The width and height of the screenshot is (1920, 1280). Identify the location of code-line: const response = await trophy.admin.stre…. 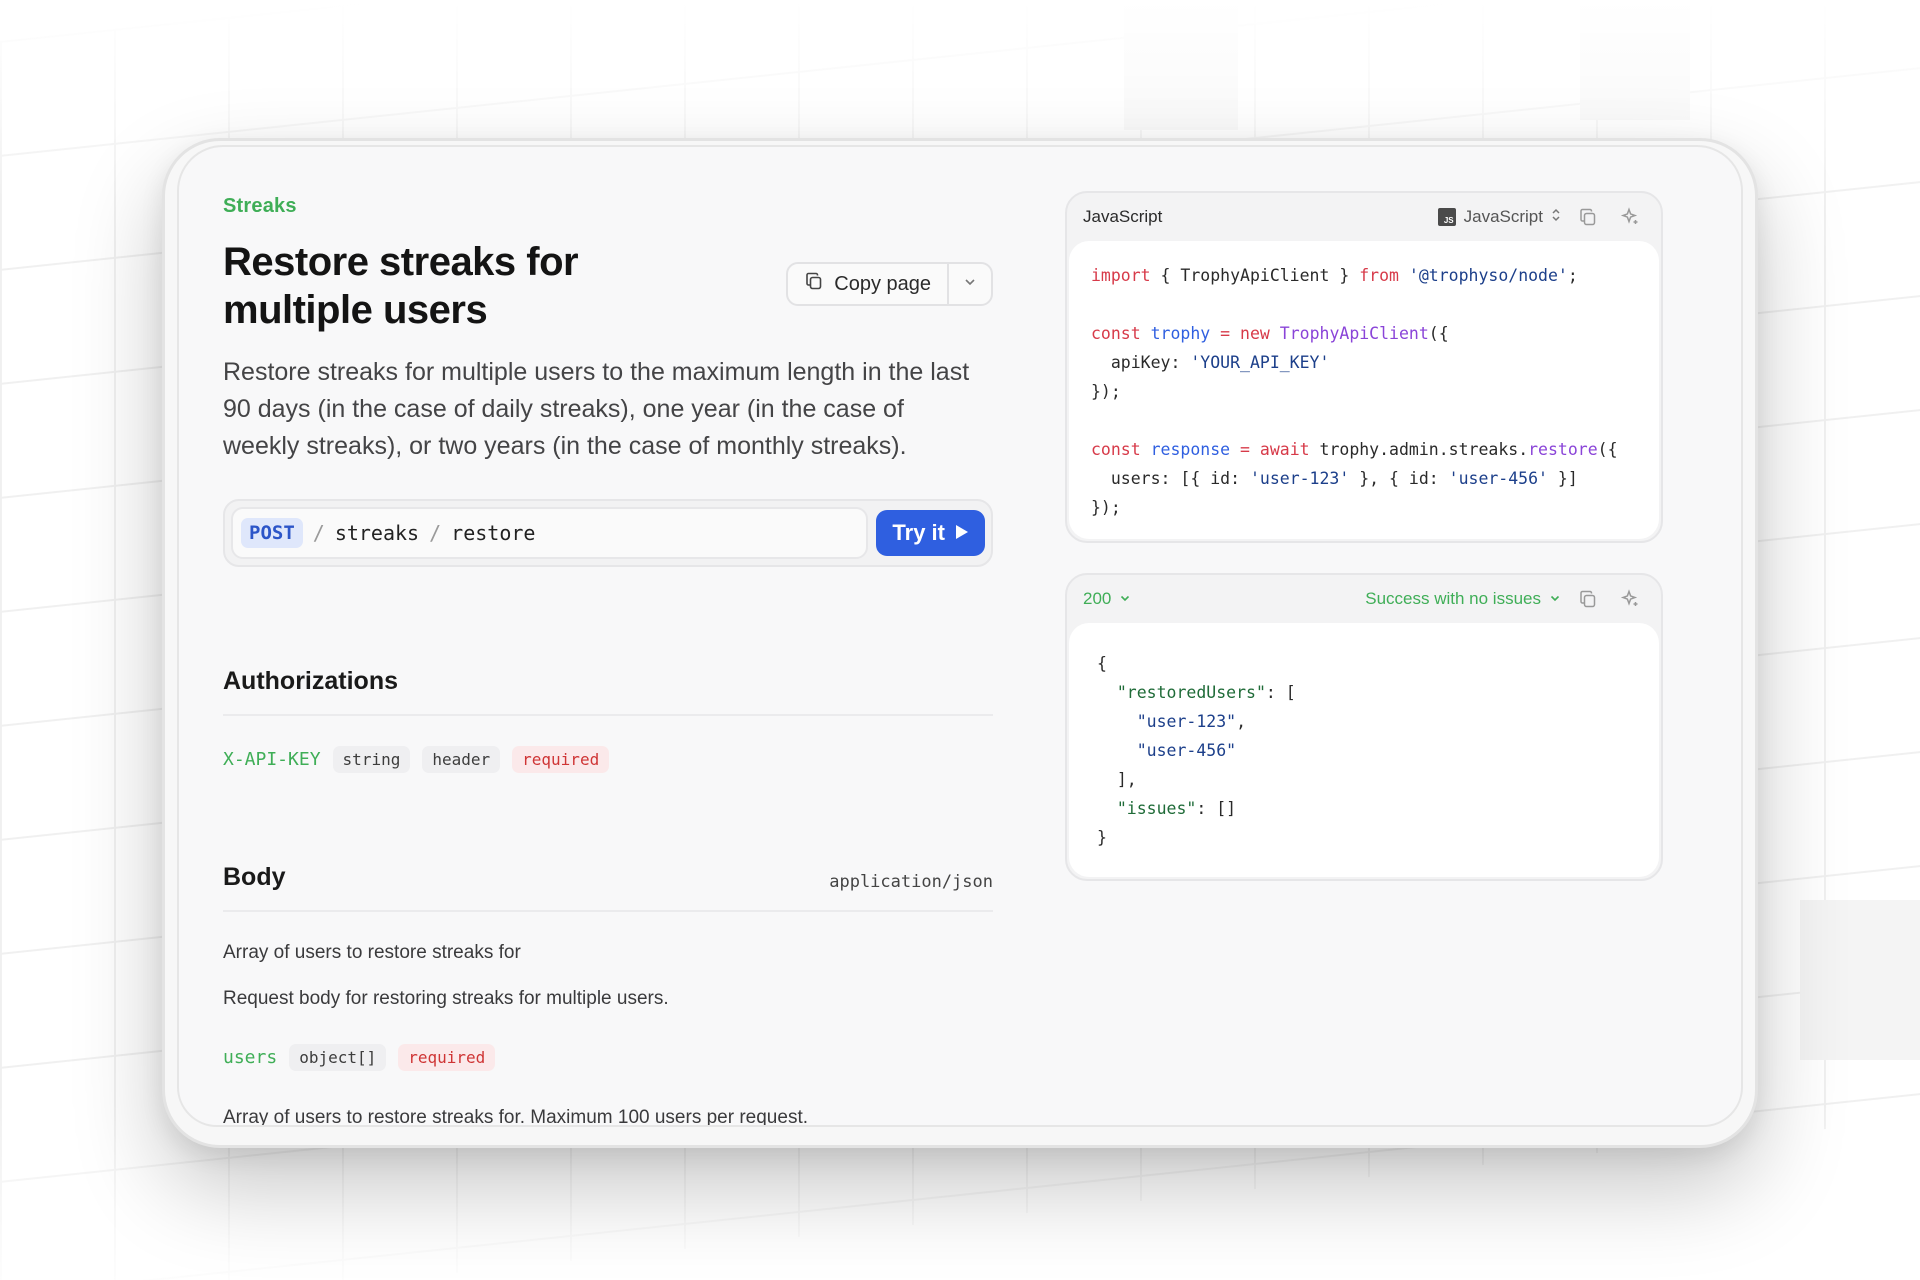
(1354, 449).